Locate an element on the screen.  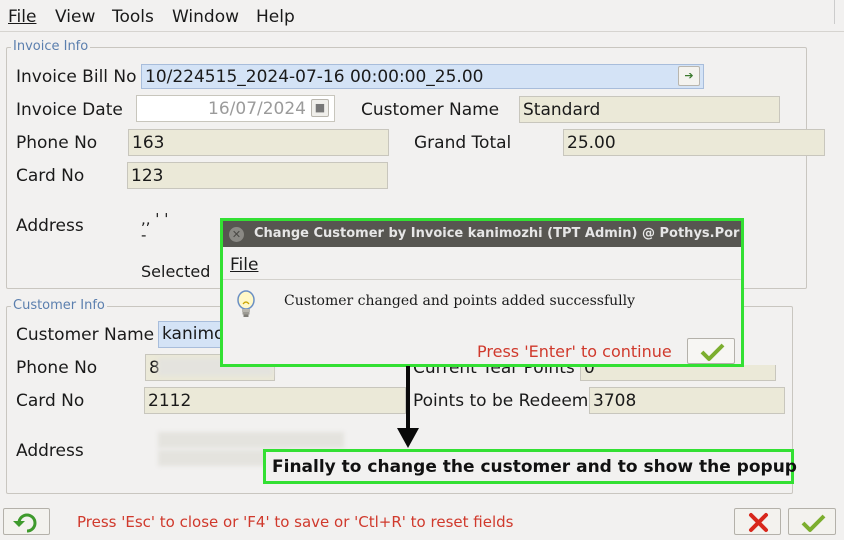
menu-view-label: View is located at coordinates (75, 17).